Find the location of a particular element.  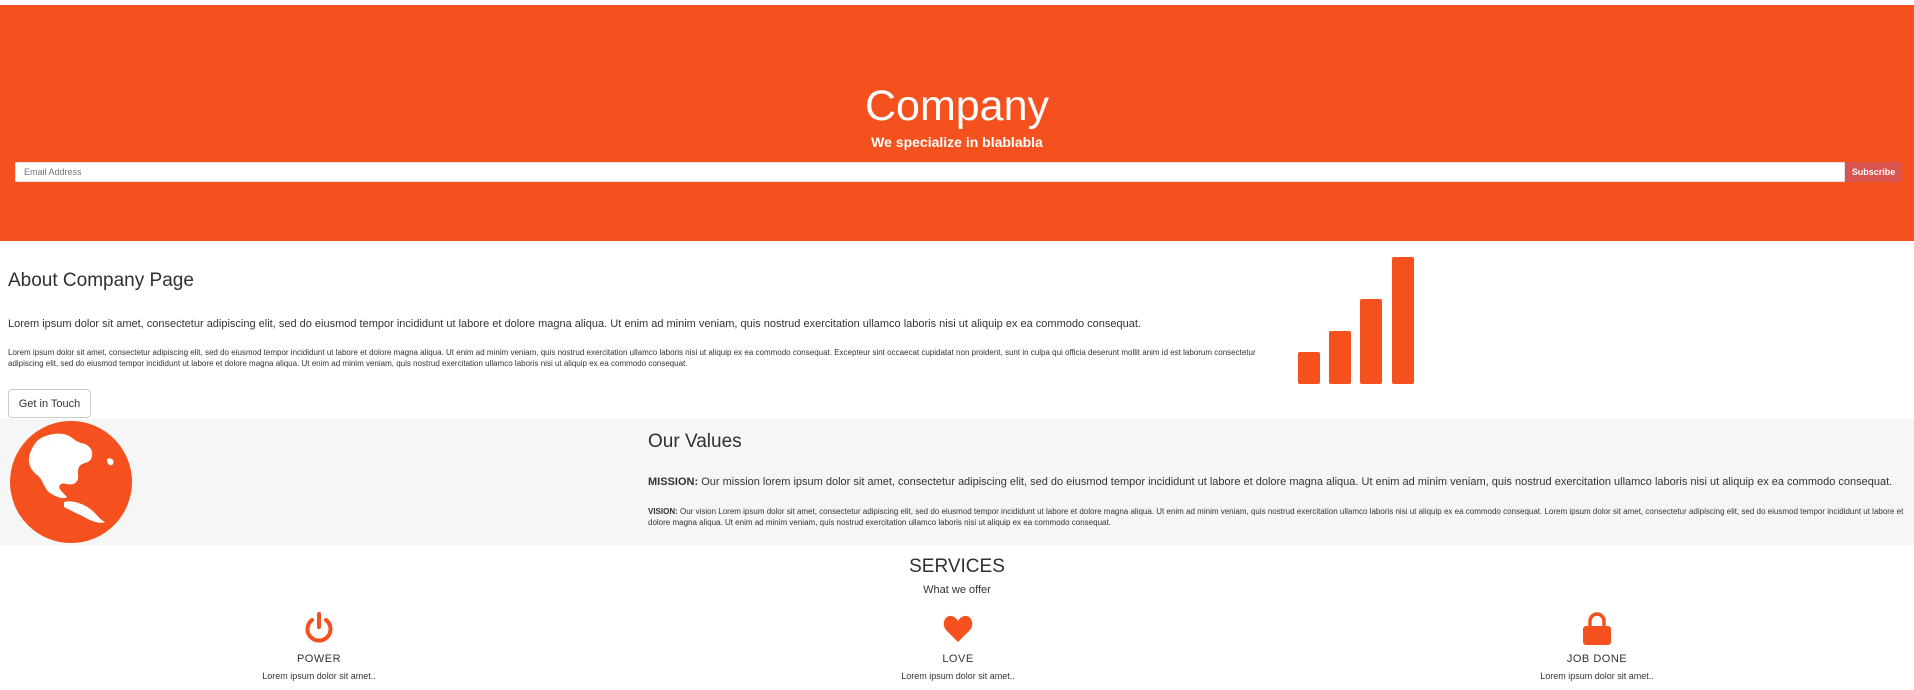

globe-icon is located at coordinates (71, 482).